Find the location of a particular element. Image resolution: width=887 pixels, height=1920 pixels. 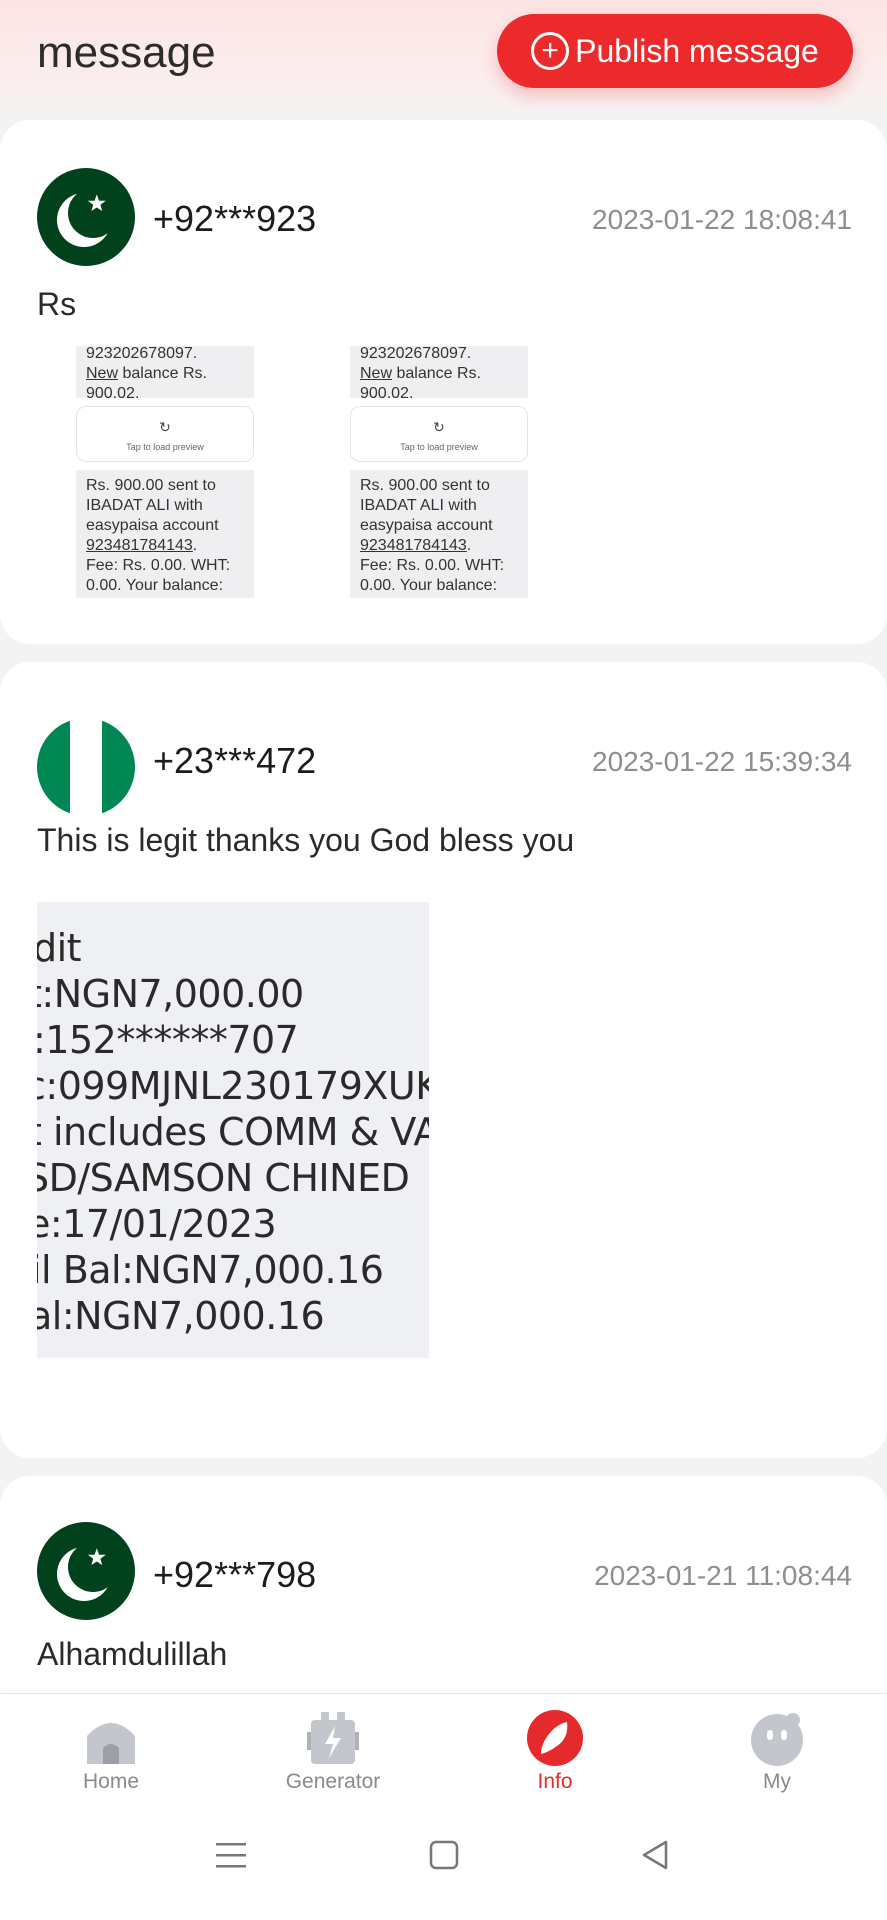

receipt-line: t includes COMM & VAT is located at coordinates (233, 1132).